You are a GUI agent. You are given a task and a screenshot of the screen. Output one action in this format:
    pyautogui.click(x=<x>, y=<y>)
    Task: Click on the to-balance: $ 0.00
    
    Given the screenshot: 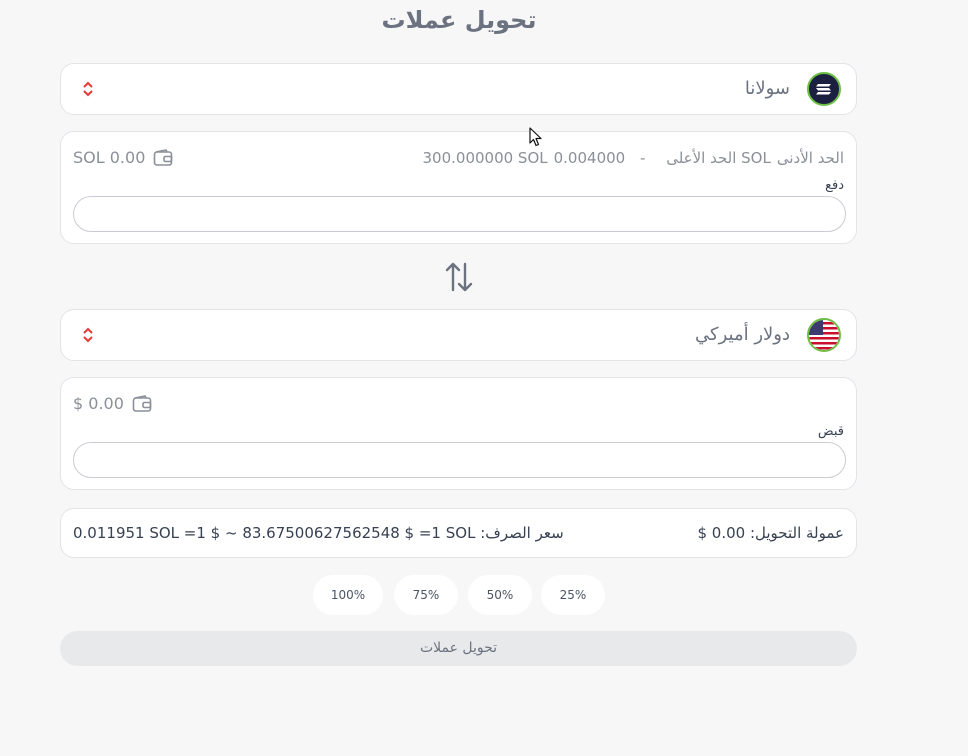 What is the action you would take?
    pyautogui.click(x=112, y=403)
    